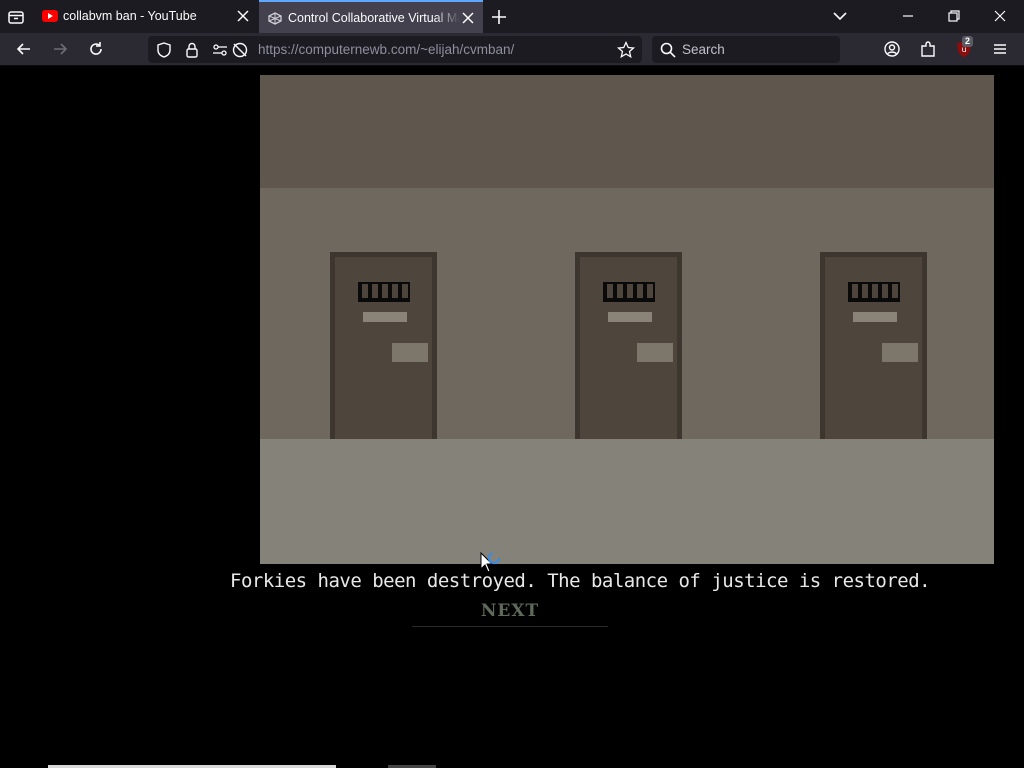 The height and width of the screenshot is (768, 1024). I want to click on extensions-icon, so click(928, 49).